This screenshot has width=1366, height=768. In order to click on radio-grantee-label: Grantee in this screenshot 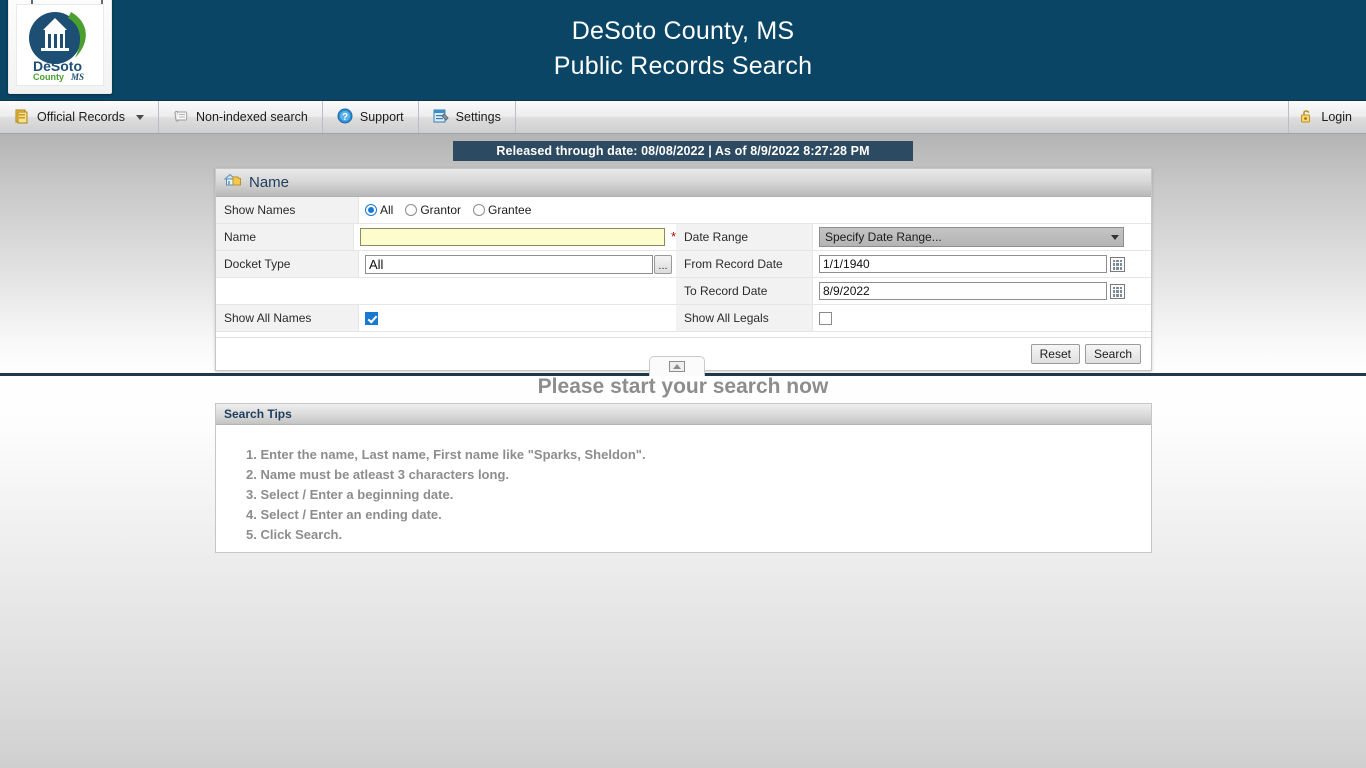, I will do `click(510, 210)`.